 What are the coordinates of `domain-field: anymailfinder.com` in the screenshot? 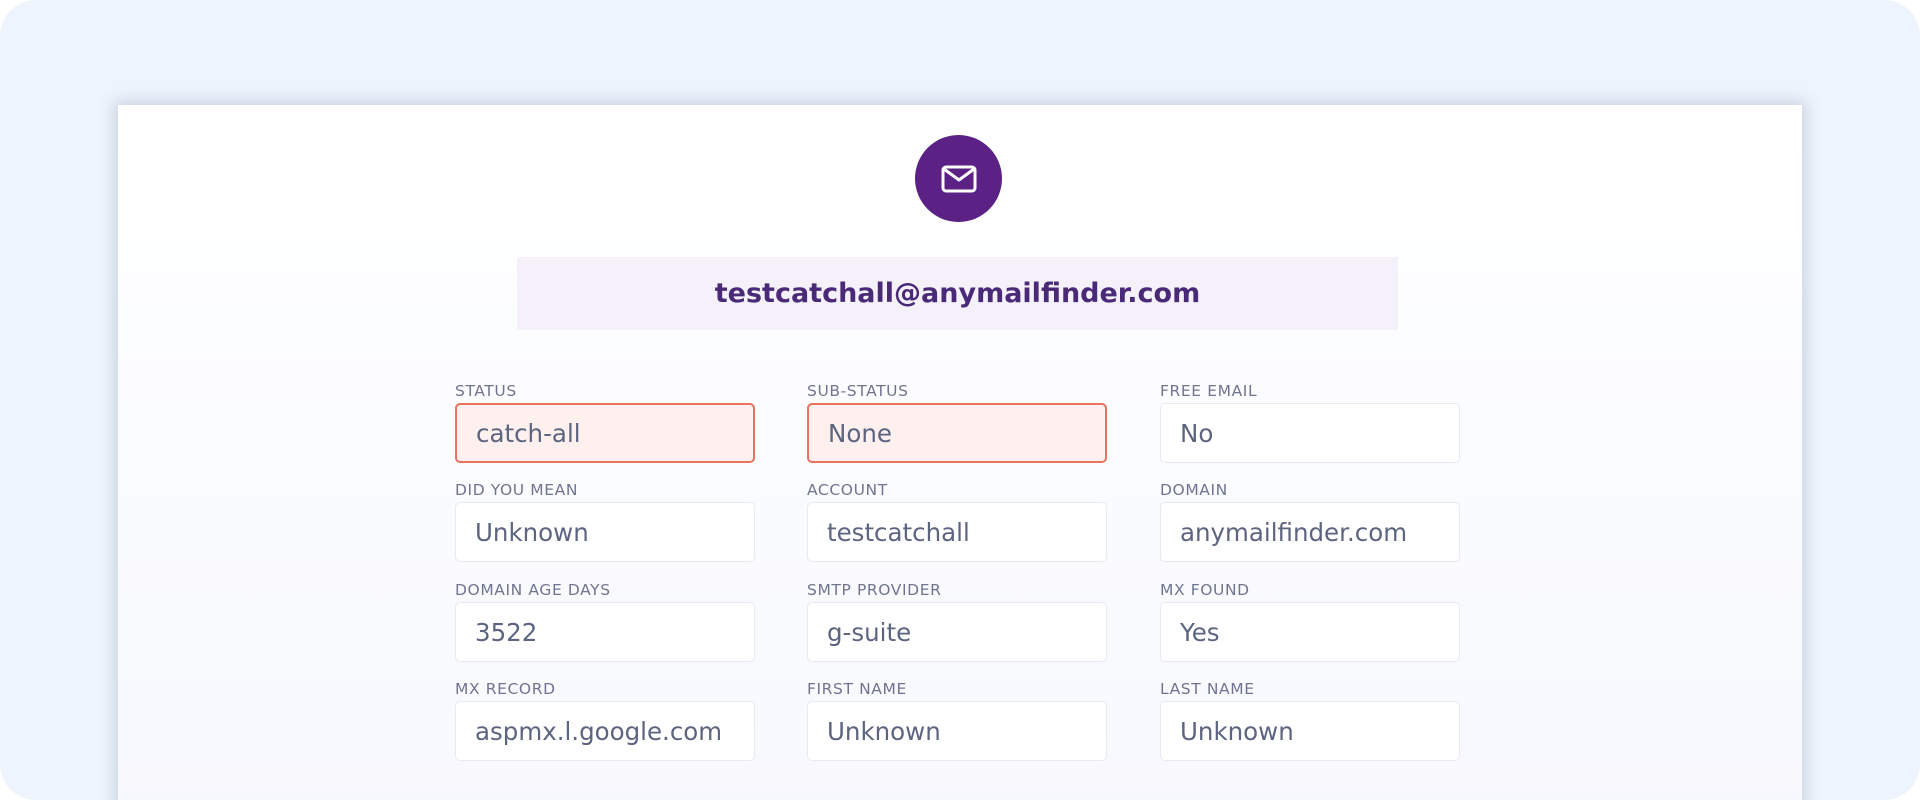 It's located at (1310, 532).